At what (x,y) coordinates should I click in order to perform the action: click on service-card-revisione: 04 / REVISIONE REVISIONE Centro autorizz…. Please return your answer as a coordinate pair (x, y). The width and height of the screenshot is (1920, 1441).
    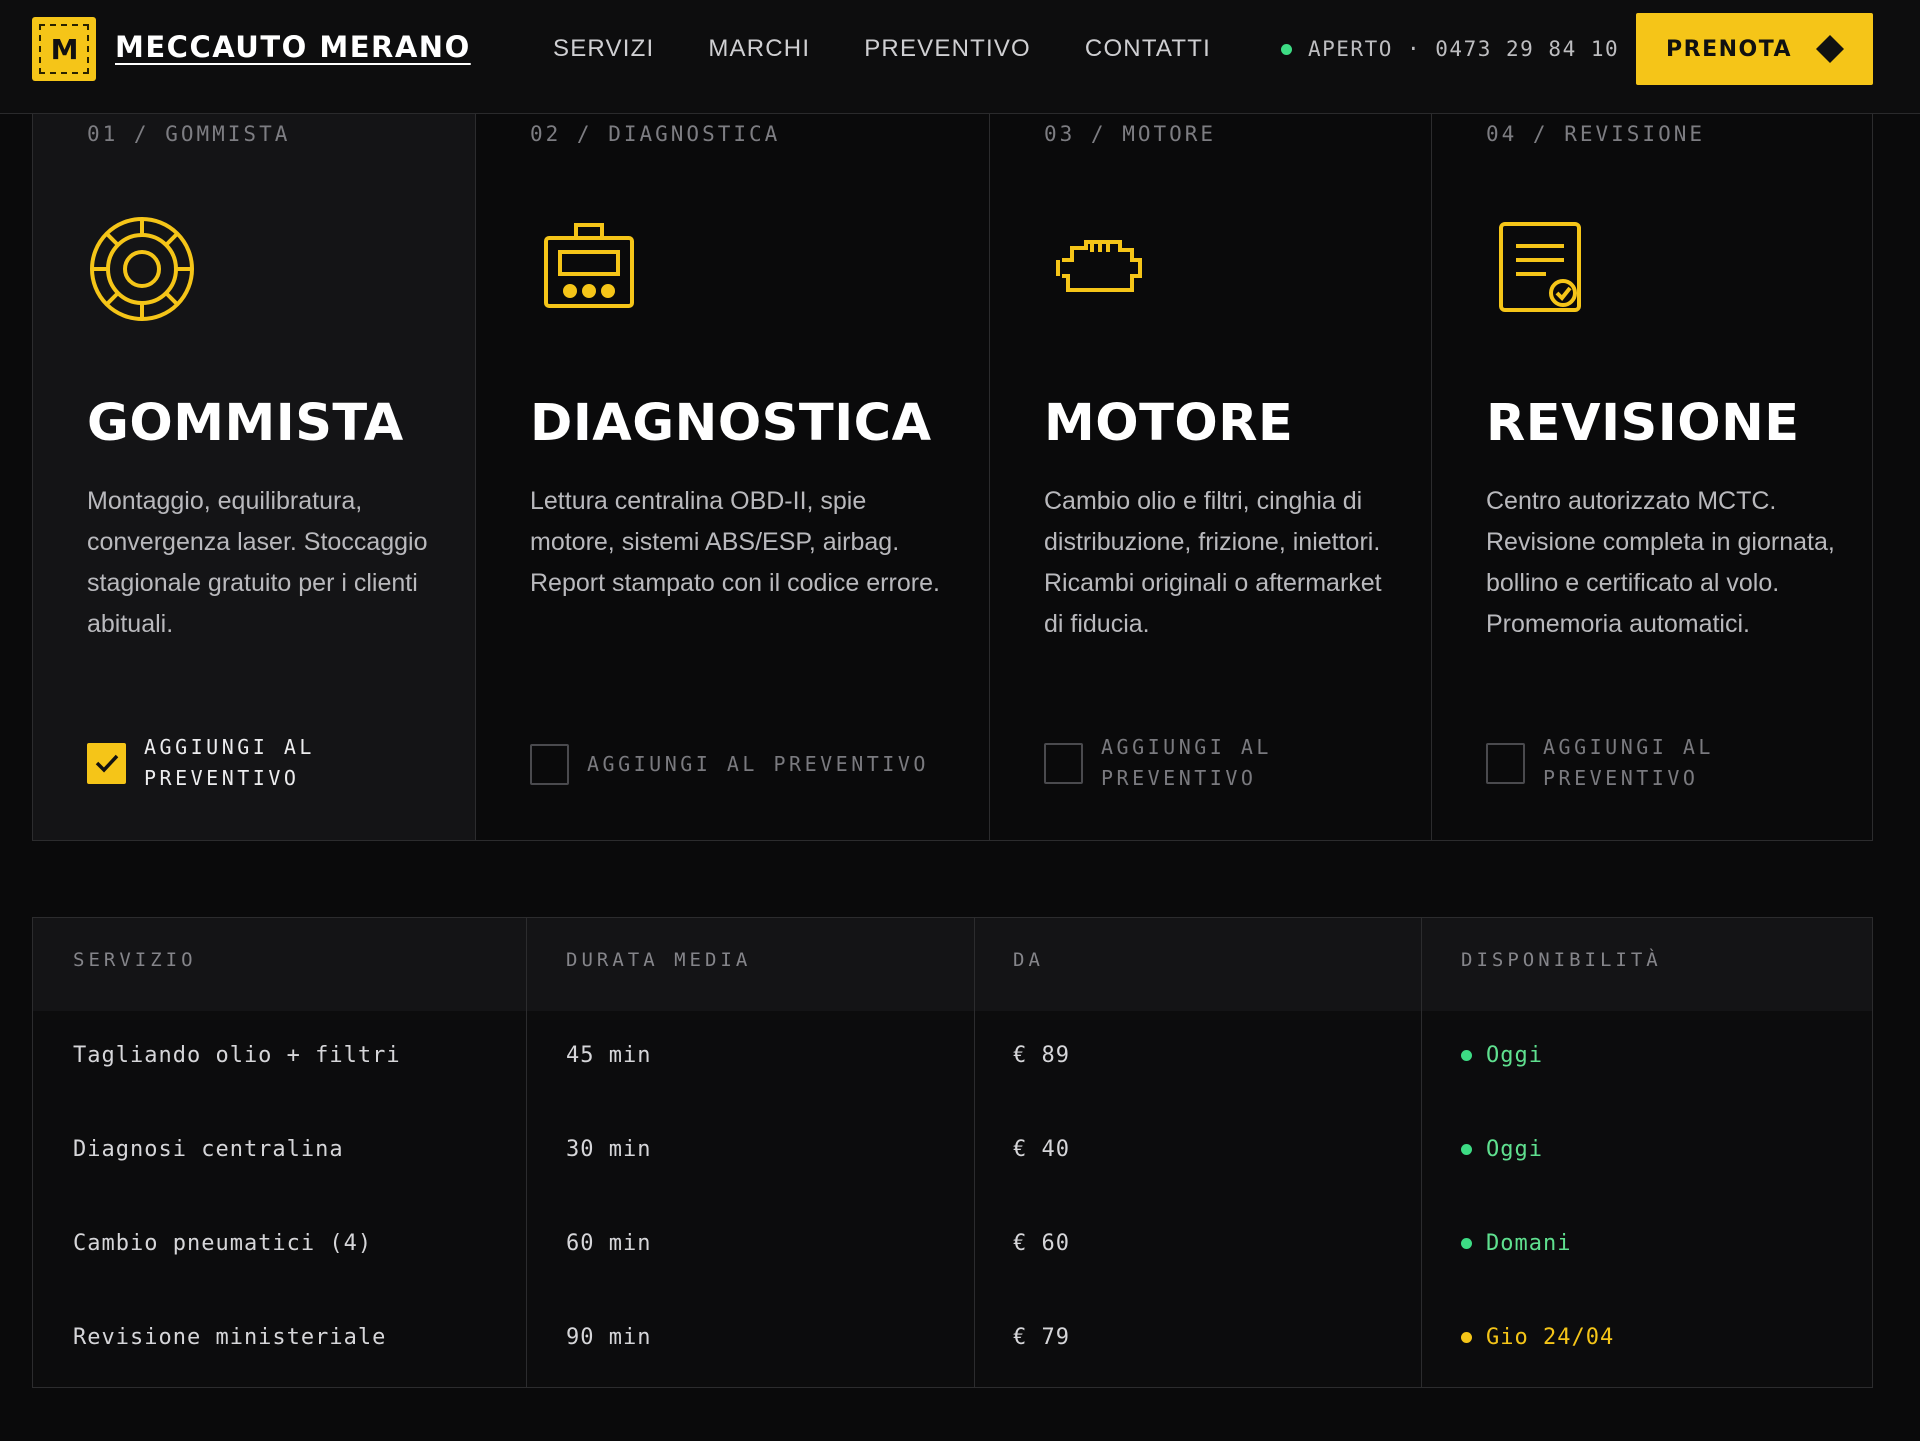
    Looking at the image, I should click on (1653, 477).